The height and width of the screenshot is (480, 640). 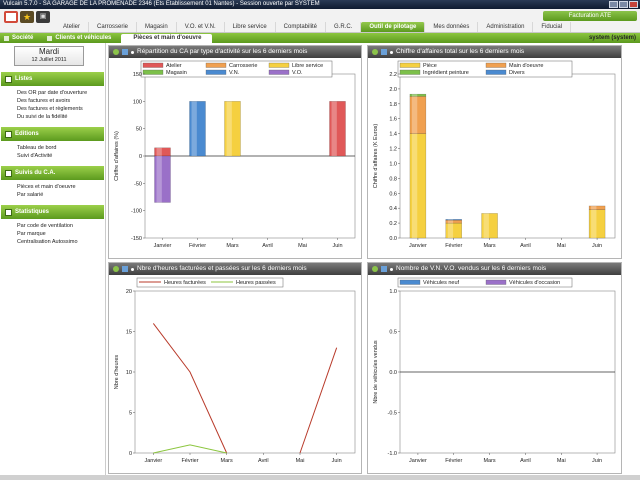 What do you see at coordinates (72, 27) in the screenshot?
I see `menu-tab: Atelier` at bounding box center [72, 27].